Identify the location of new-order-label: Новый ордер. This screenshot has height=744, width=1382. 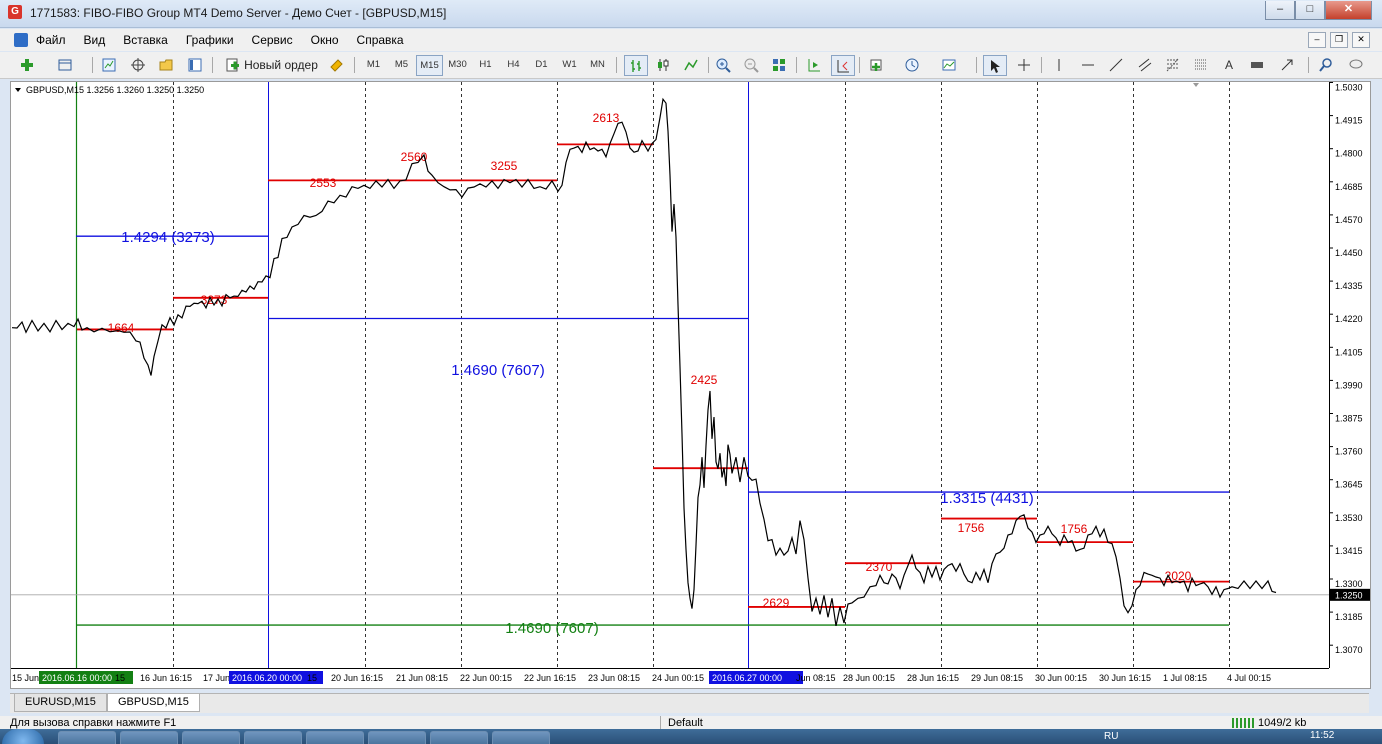
(281, 64).